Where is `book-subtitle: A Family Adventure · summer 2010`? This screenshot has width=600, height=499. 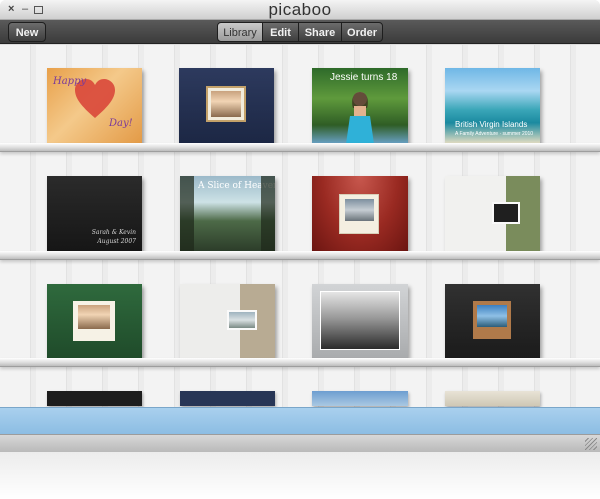 book-subtitle: A Family Adventure · summer 2010 is located at coordinates (494, 134).